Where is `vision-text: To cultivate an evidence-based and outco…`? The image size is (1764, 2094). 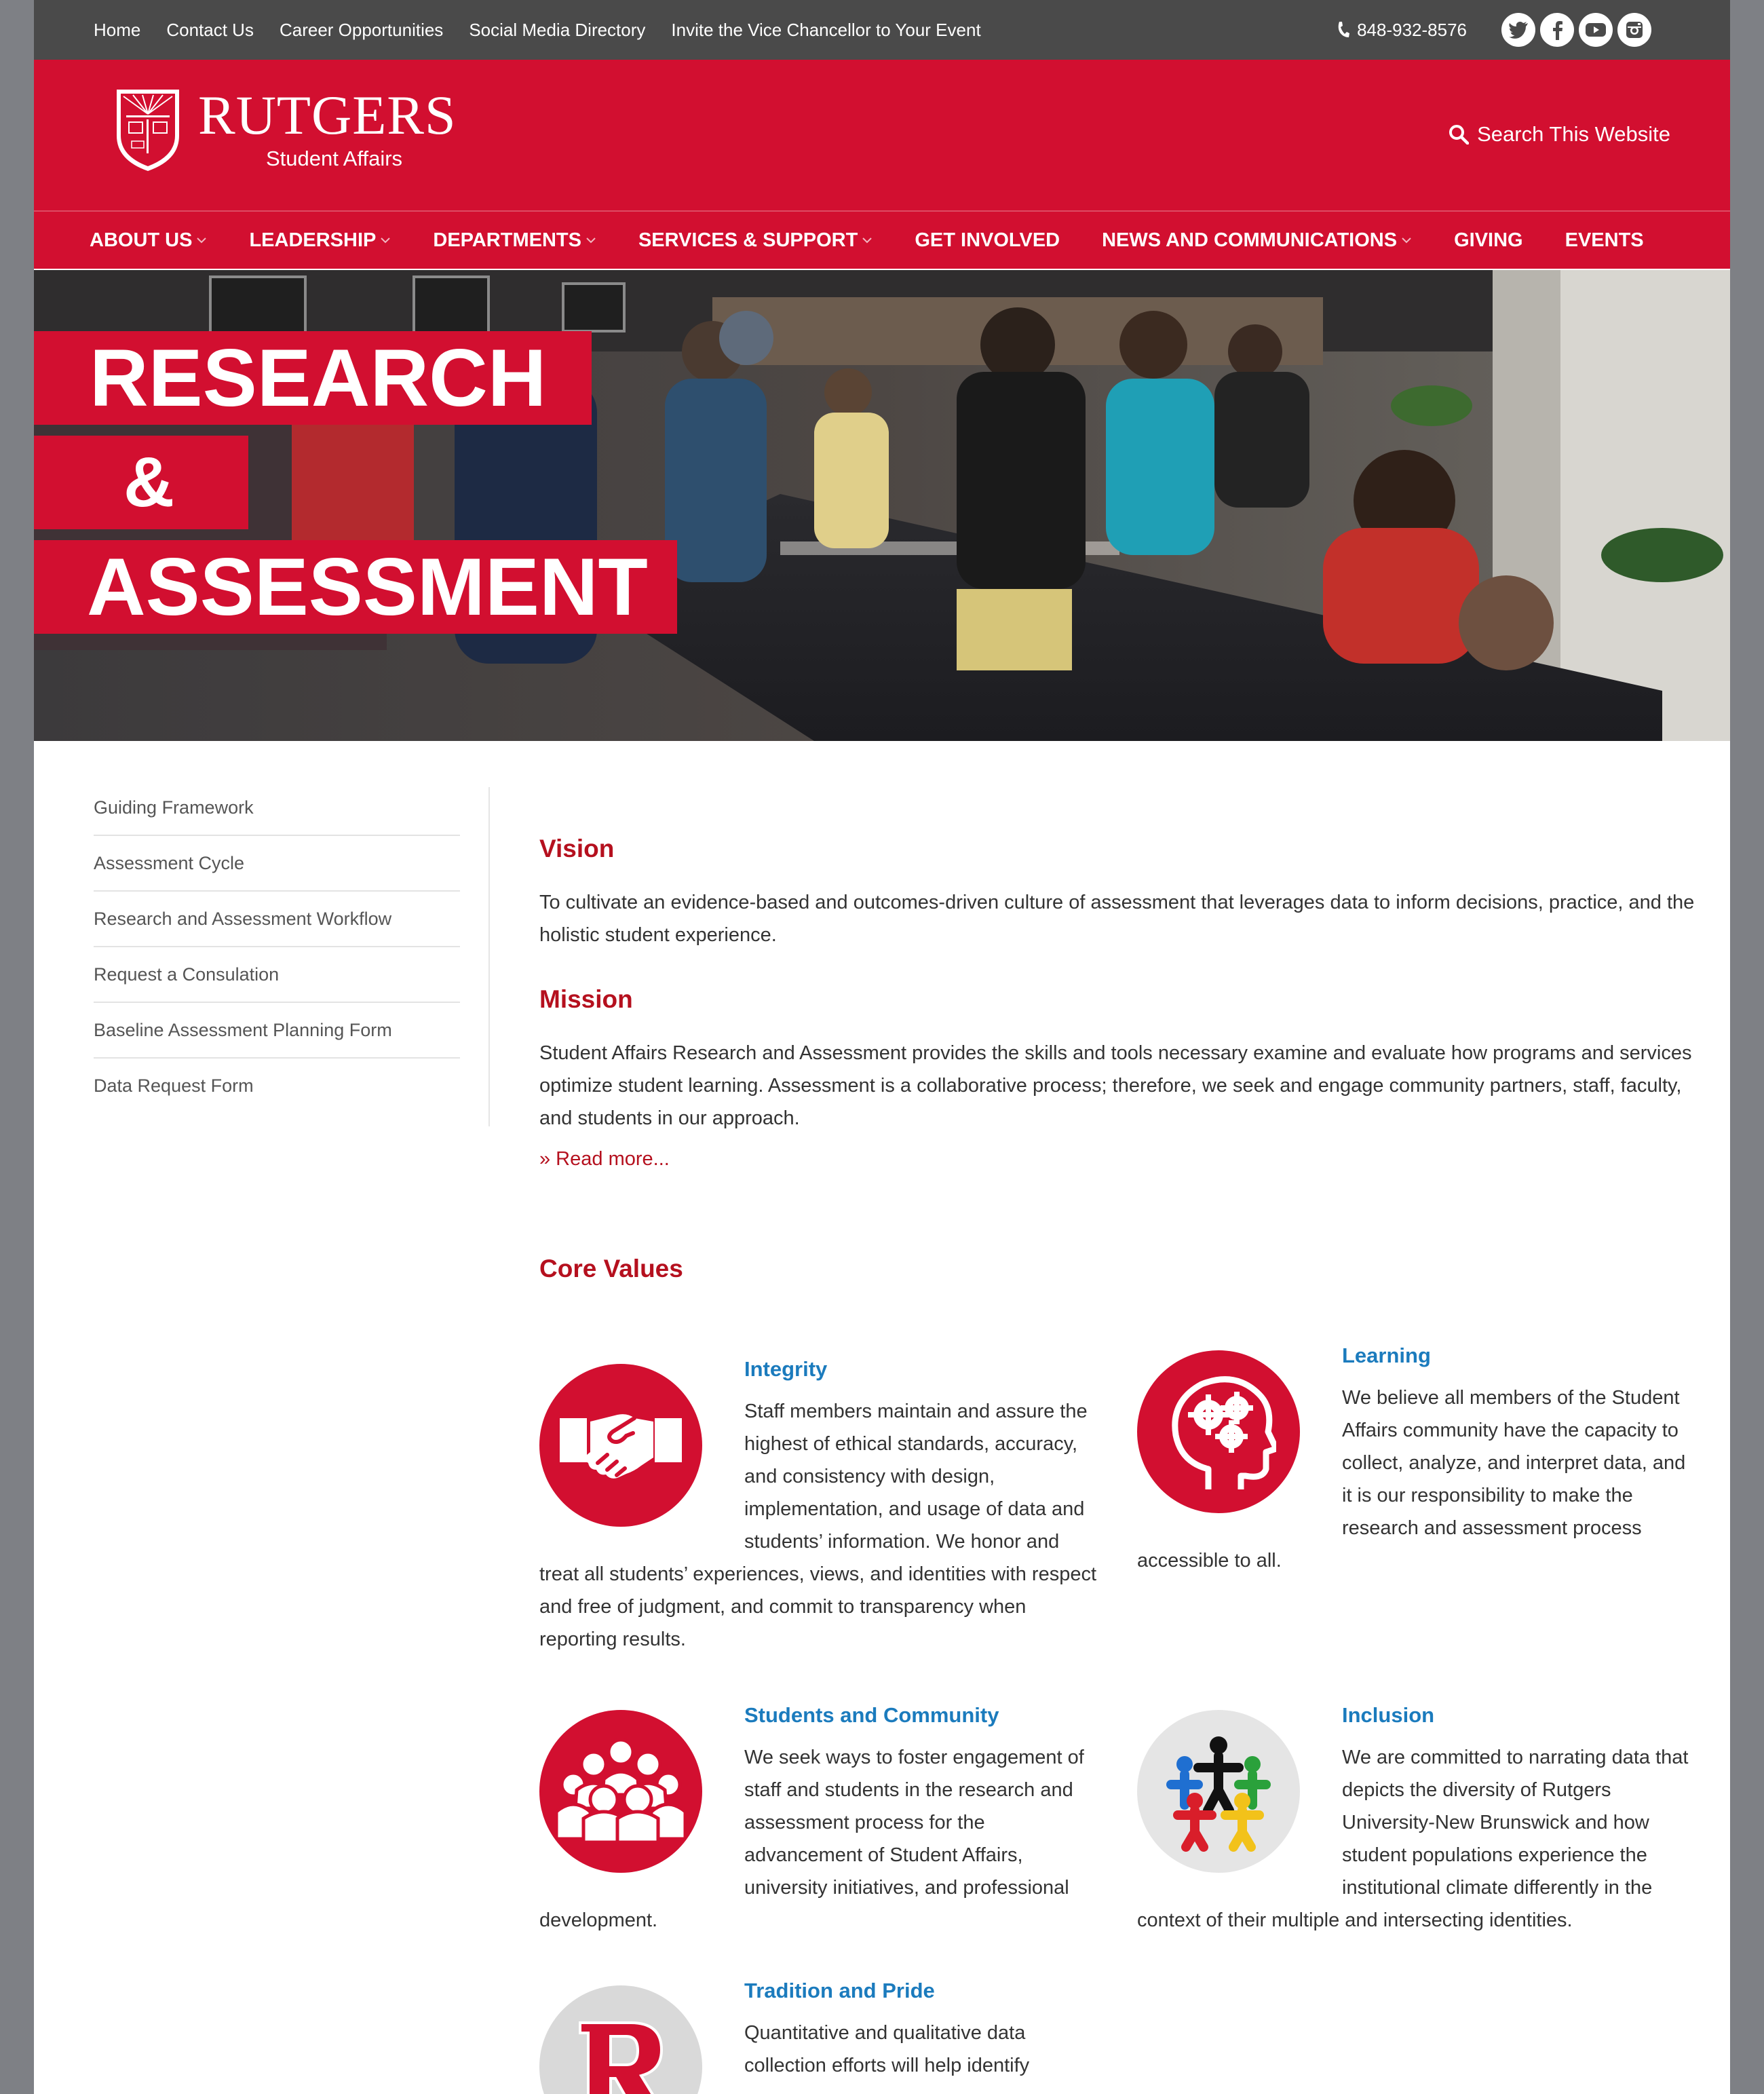 vision-text: To cultivate an evidence-based and outco… is located at coordinates (1117, 919).